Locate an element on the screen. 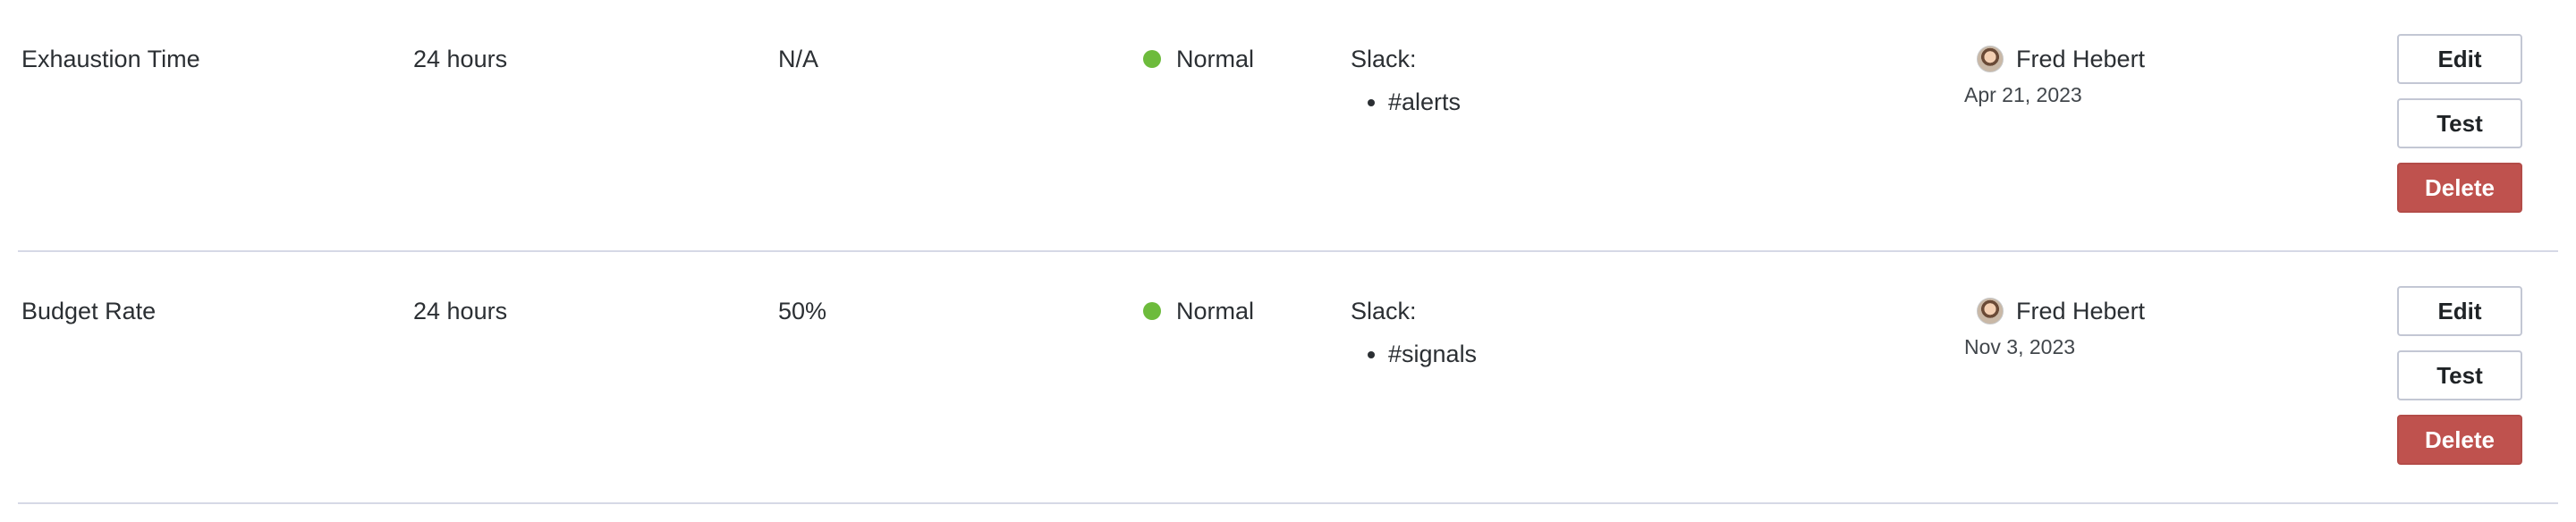 This screenshot has height=522, width=2576. channel-item: #alerts is located at coordinates (1424, 102).